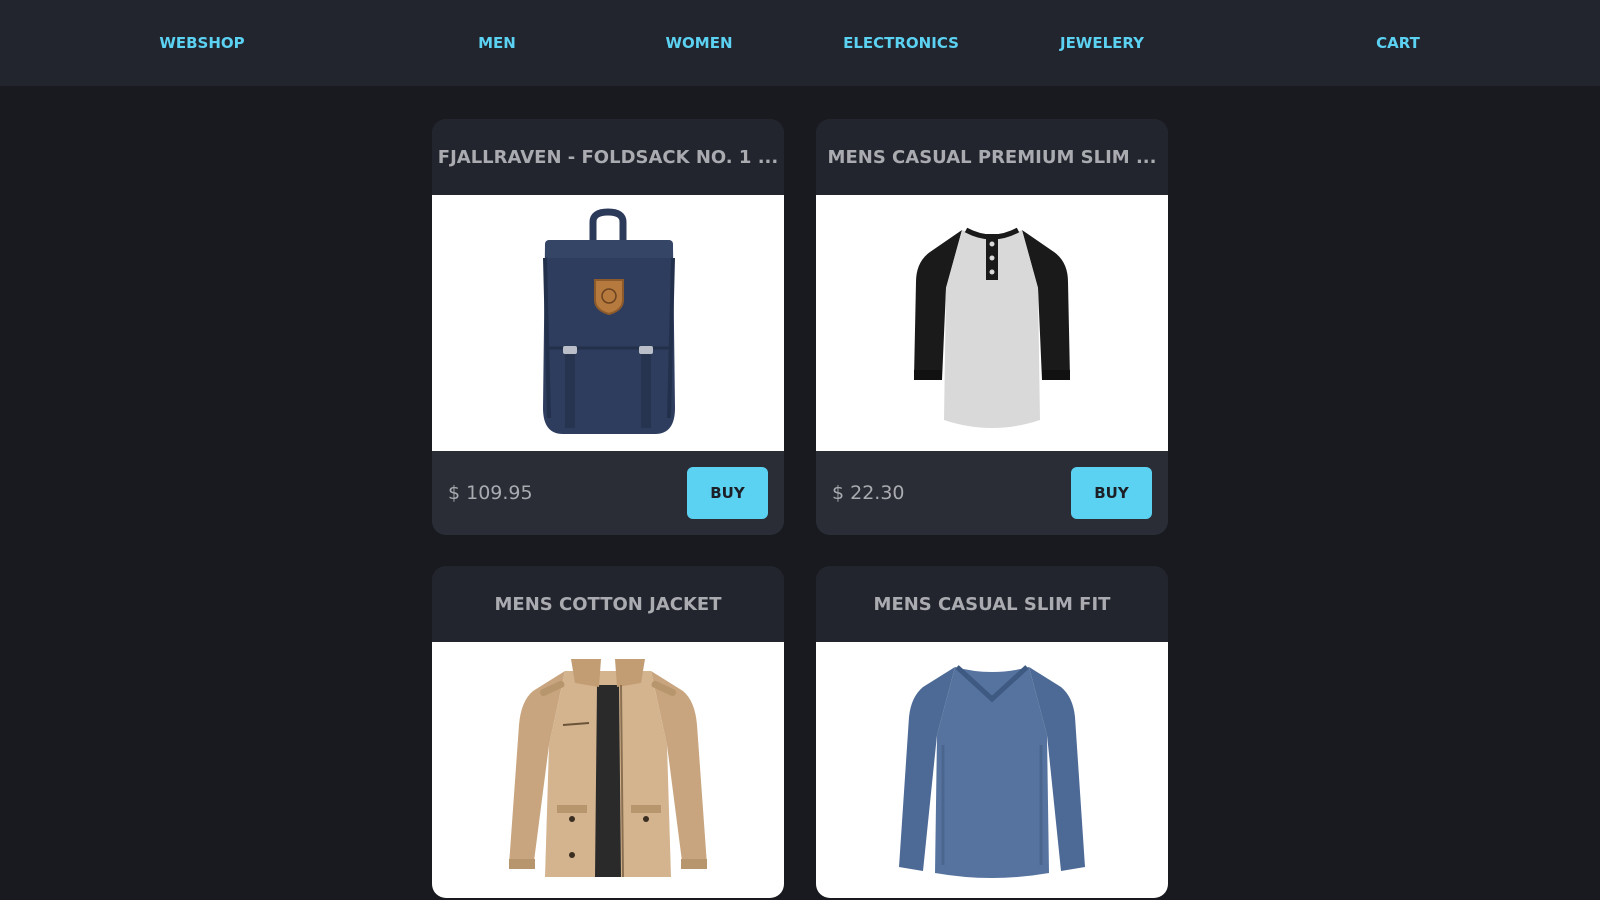 Image resolution: width=1600 pixels, height=900 pixels. Describe the element at coordinates (1102, 43) in the screenshot. I see `nav-item-jewelery: JEWELERY` at that location.